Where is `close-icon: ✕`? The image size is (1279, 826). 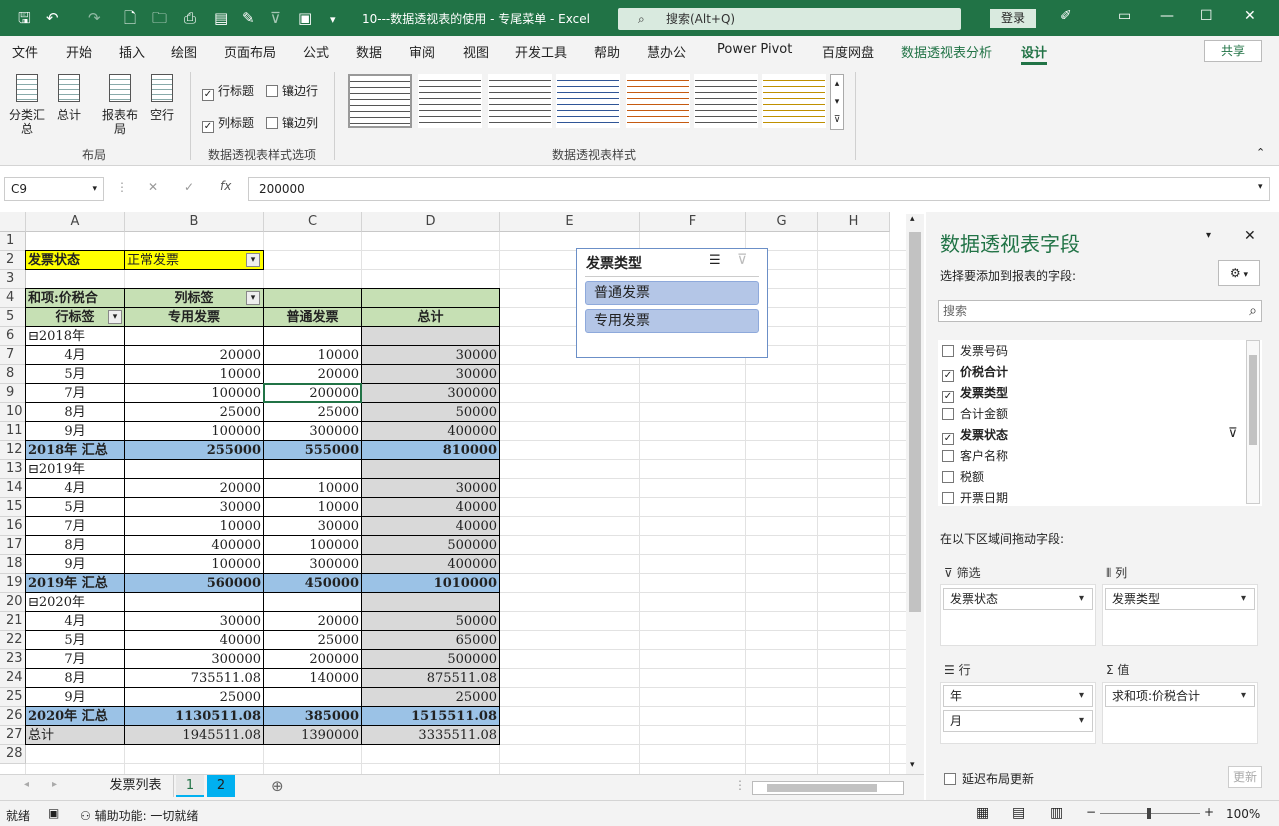 close-icon: ✕ is located at coordinates (1250, 16).